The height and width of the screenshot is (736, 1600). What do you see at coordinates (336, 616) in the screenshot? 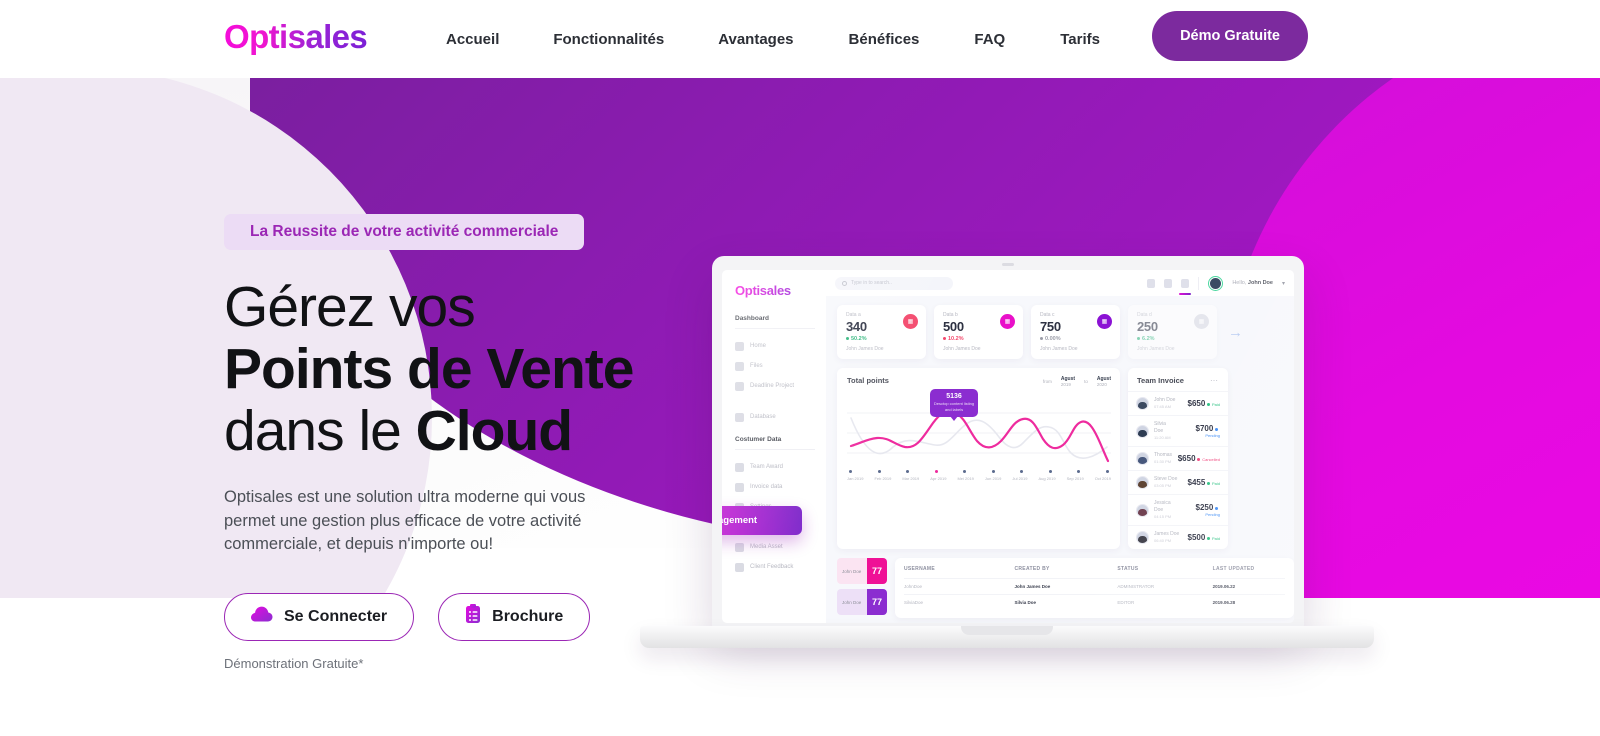
I see `se-connecter-label: Se Connecter` at bounding box center [336, 616].